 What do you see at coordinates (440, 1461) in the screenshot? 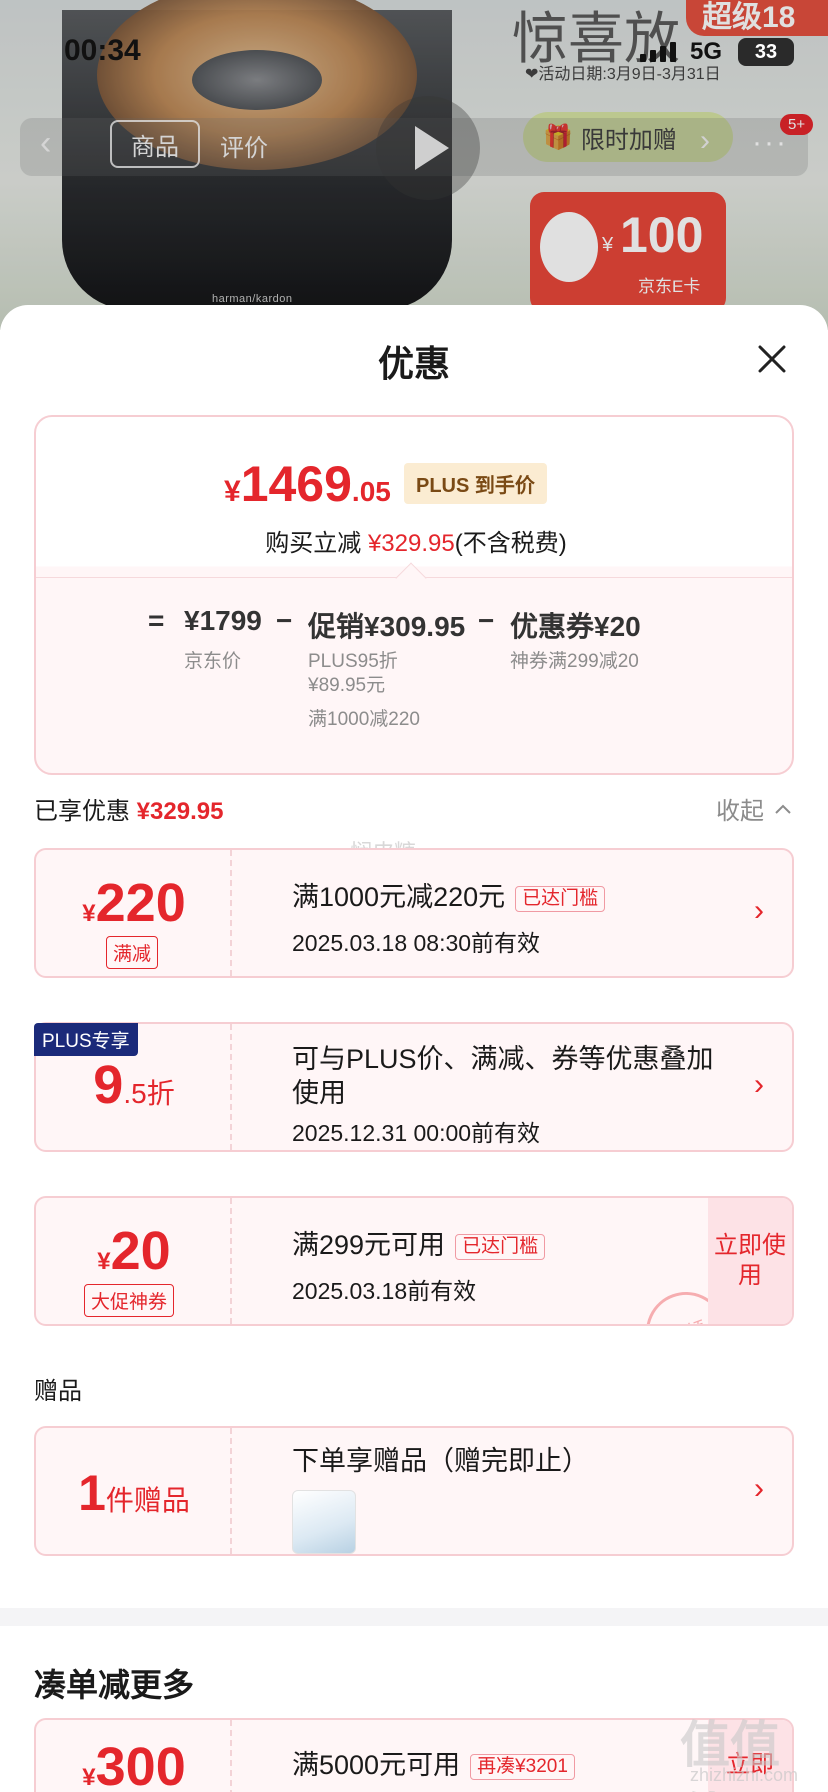
I see `gift-title: 下单享赠品（赠完即止）` at bounding box center [440, 1461].